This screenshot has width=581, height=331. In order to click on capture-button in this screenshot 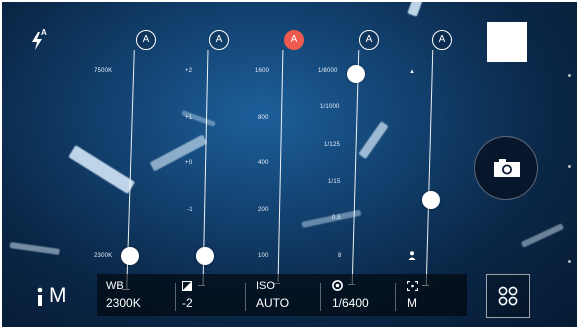, I will do `click(506, 168)`.